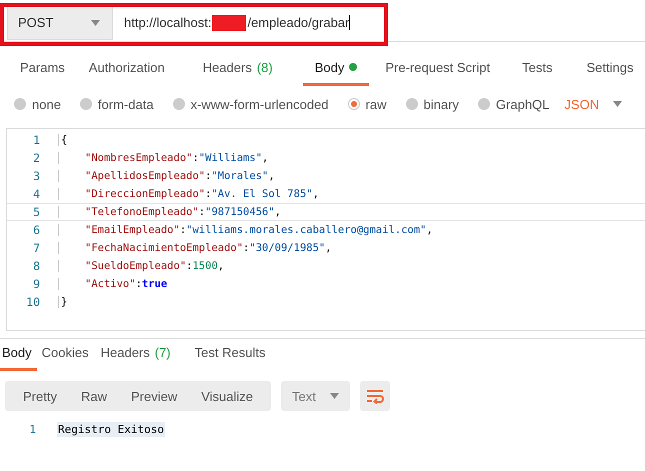 The width and height of the screenshot is (645, 471). What do you see at coordinates (237, 73) in the screenshot?
I see `request-tab: Headers (8)` at bounding box center [237, 73].